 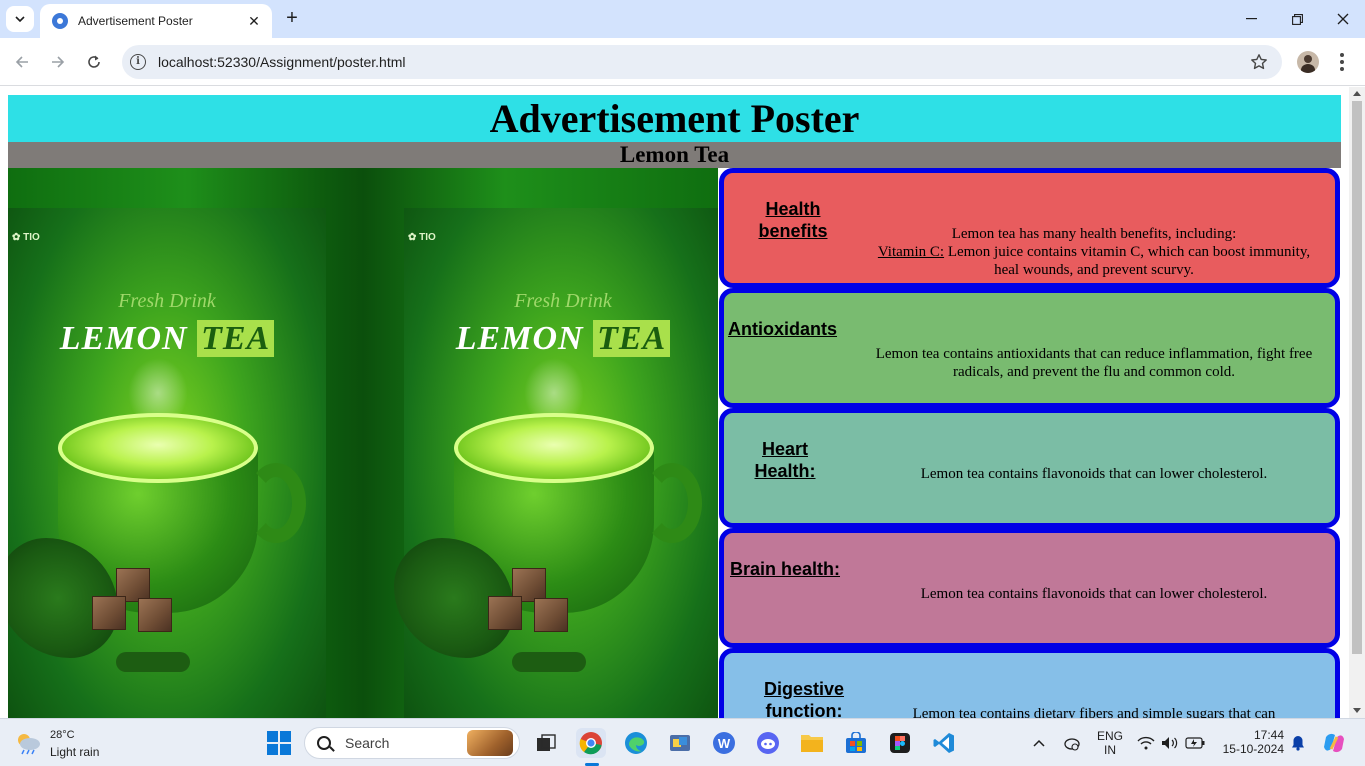 I want to click on volume-icon, so click(x=1170, y=743).